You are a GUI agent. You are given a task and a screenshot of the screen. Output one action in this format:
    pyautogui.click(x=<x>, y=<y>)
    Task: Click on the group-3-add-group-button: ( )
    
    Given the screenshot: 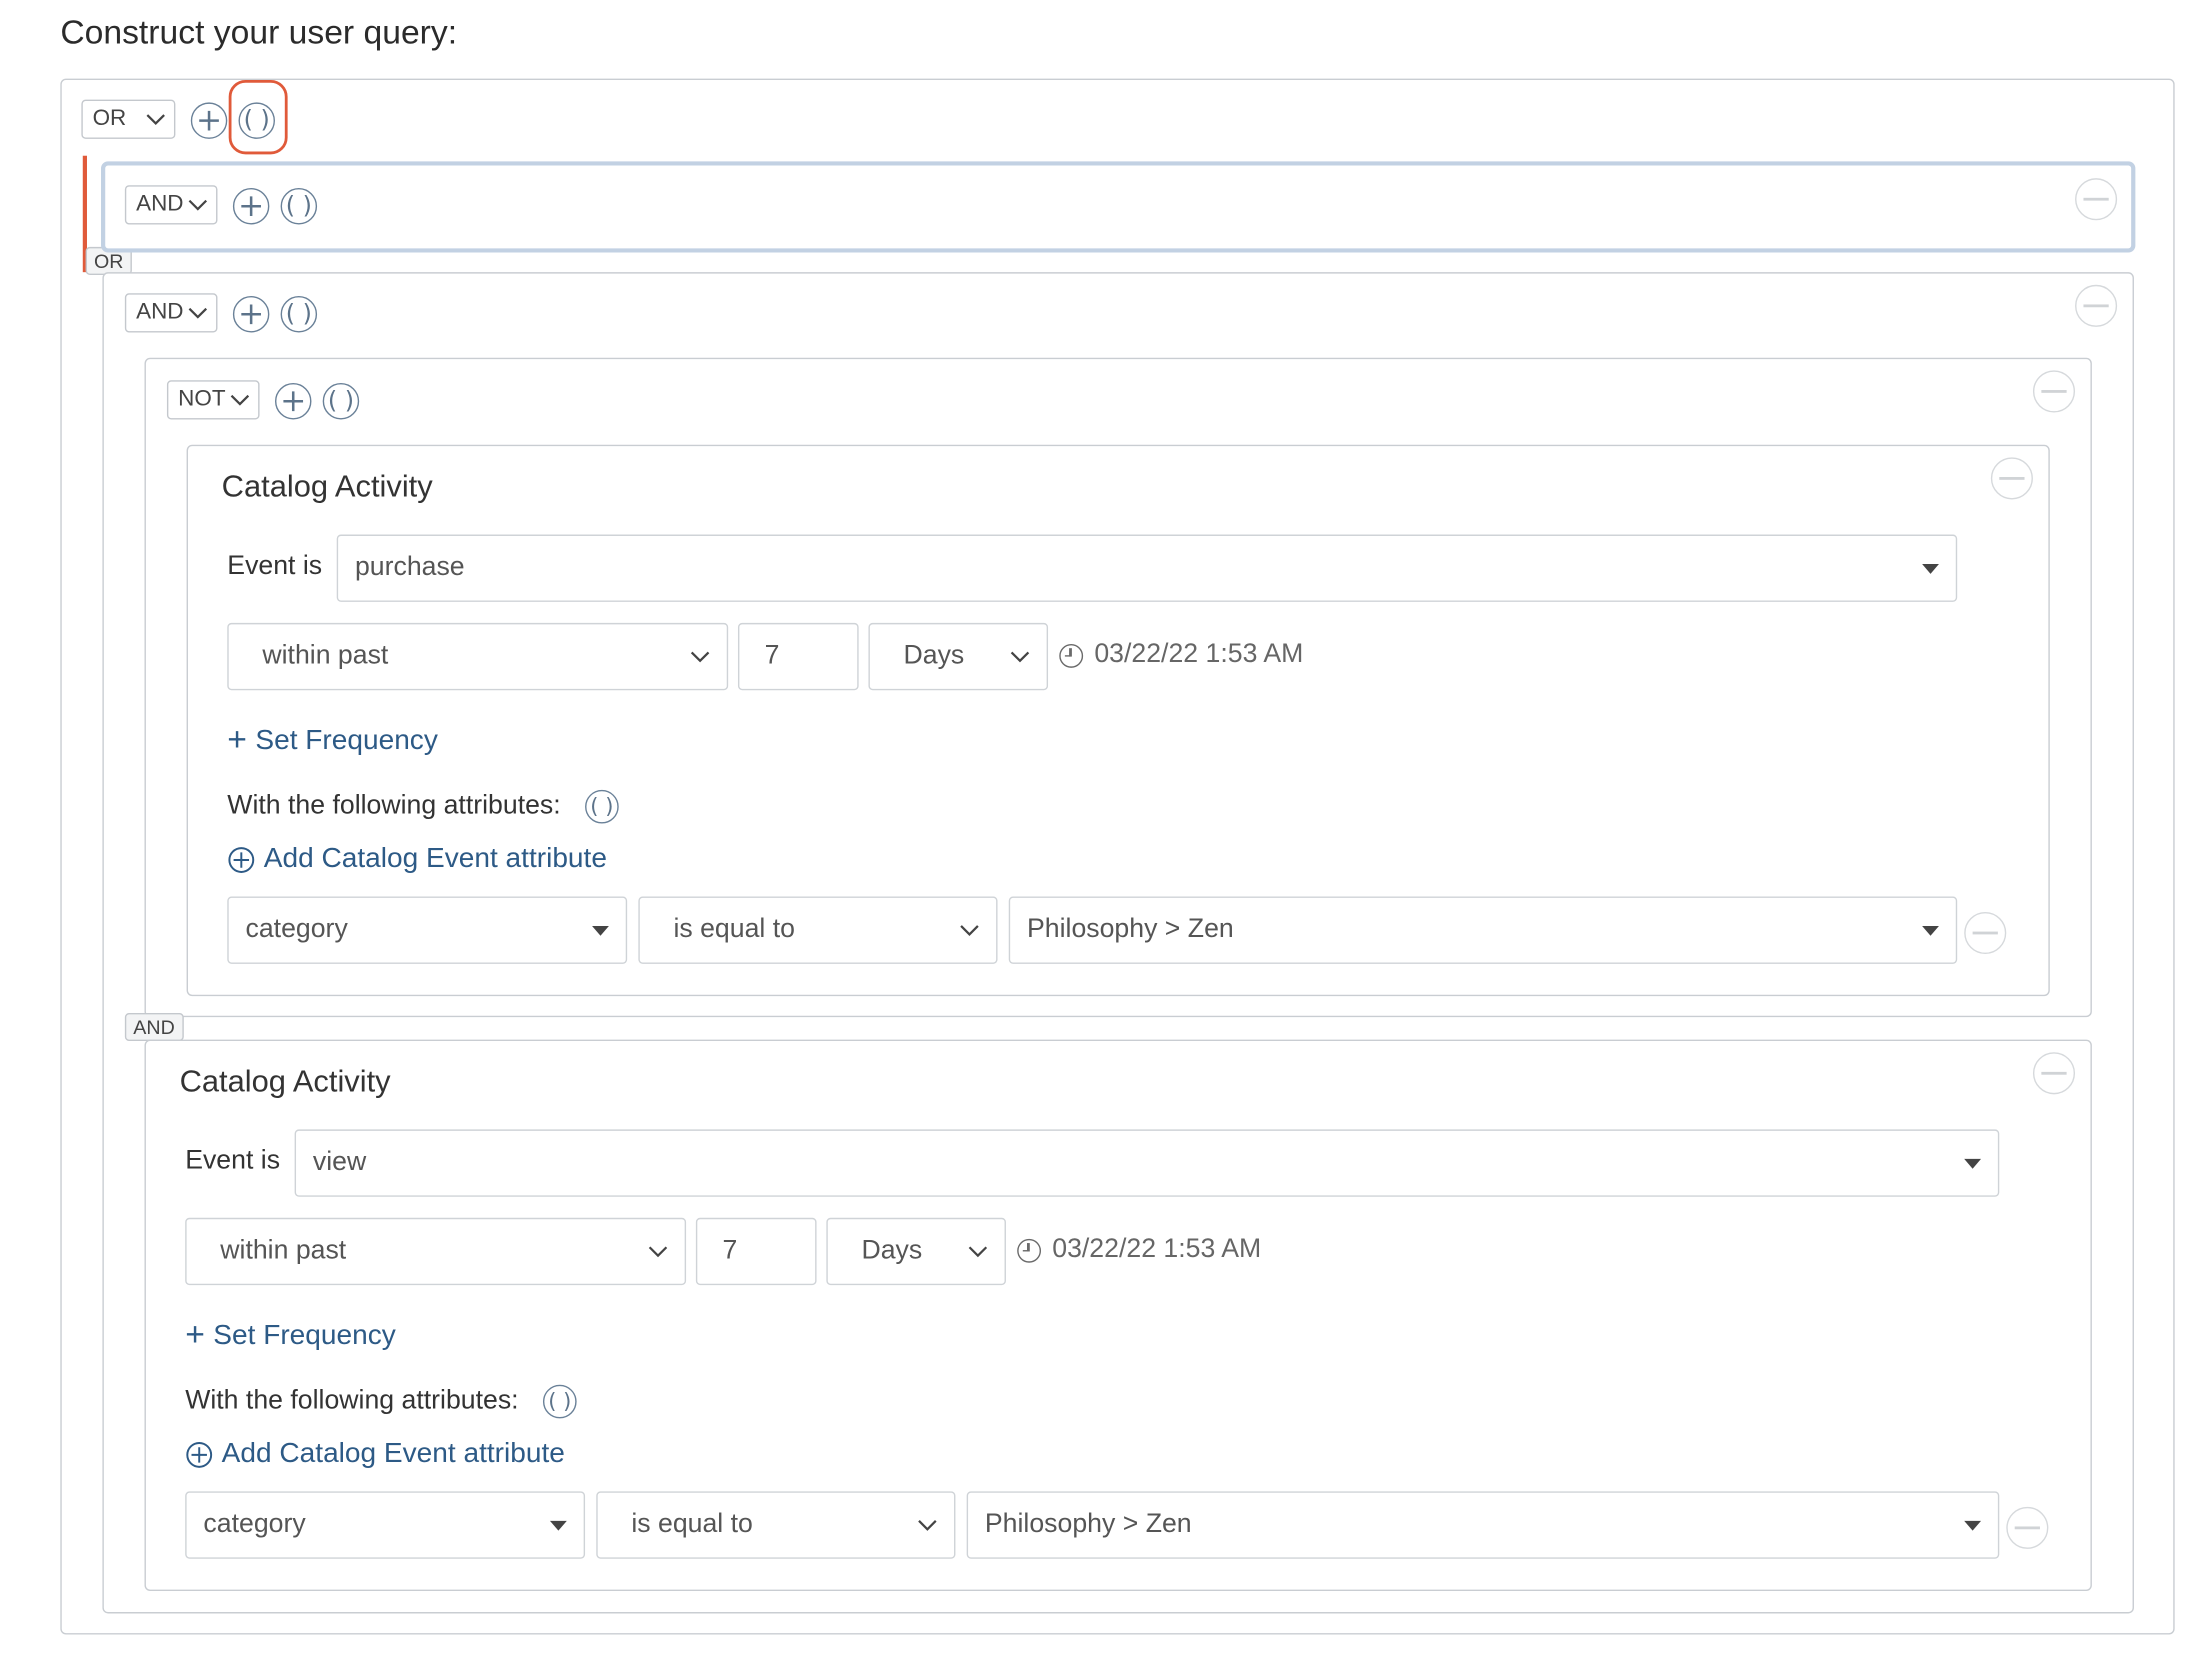 What is the action you would take?
    pyautogui.click(x=341, y=401)
    